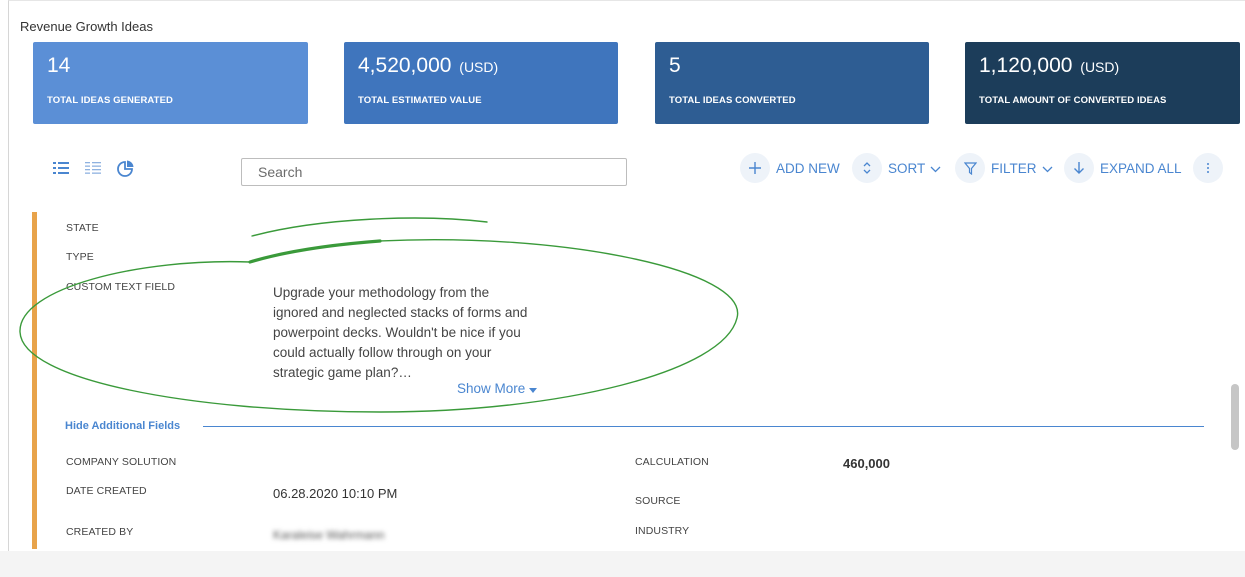  Describe the element at coordinates (170, 83) in the screenshot. I see `kpi-card-total-ideas: 14 TOTAL IDEAS GENERATED` at that location.